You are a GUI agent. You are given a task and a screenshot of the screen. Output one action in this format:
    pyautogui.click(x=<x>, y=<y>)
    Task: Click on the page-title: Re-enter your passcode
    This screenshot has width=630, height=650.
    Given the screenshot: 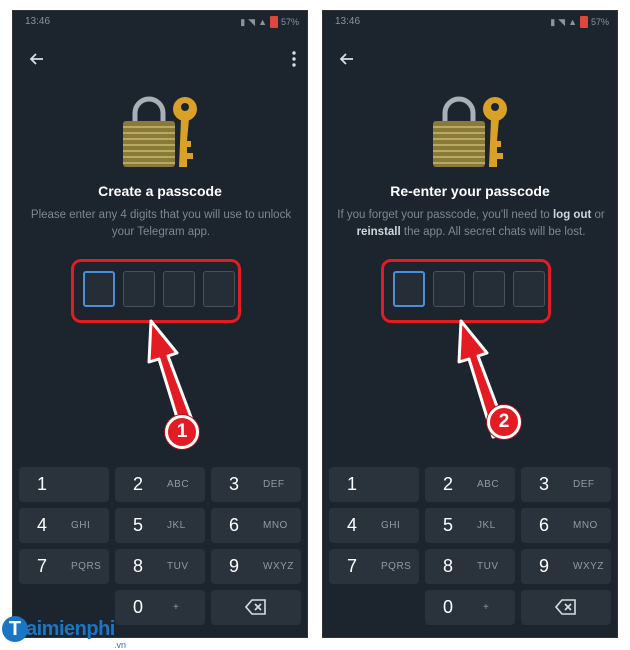 What is the action you would take?
    pyautogui.click(x=470, y=191)
    